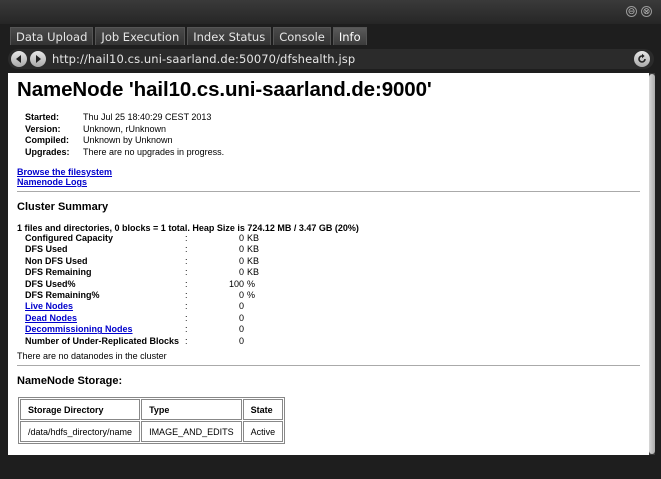 Image resolution: width=661 pixels, height=479 pixels. Describe the element at coordinates (56, 260) in the screenshot. I see `stat-label: Non DFS Used` at that location.